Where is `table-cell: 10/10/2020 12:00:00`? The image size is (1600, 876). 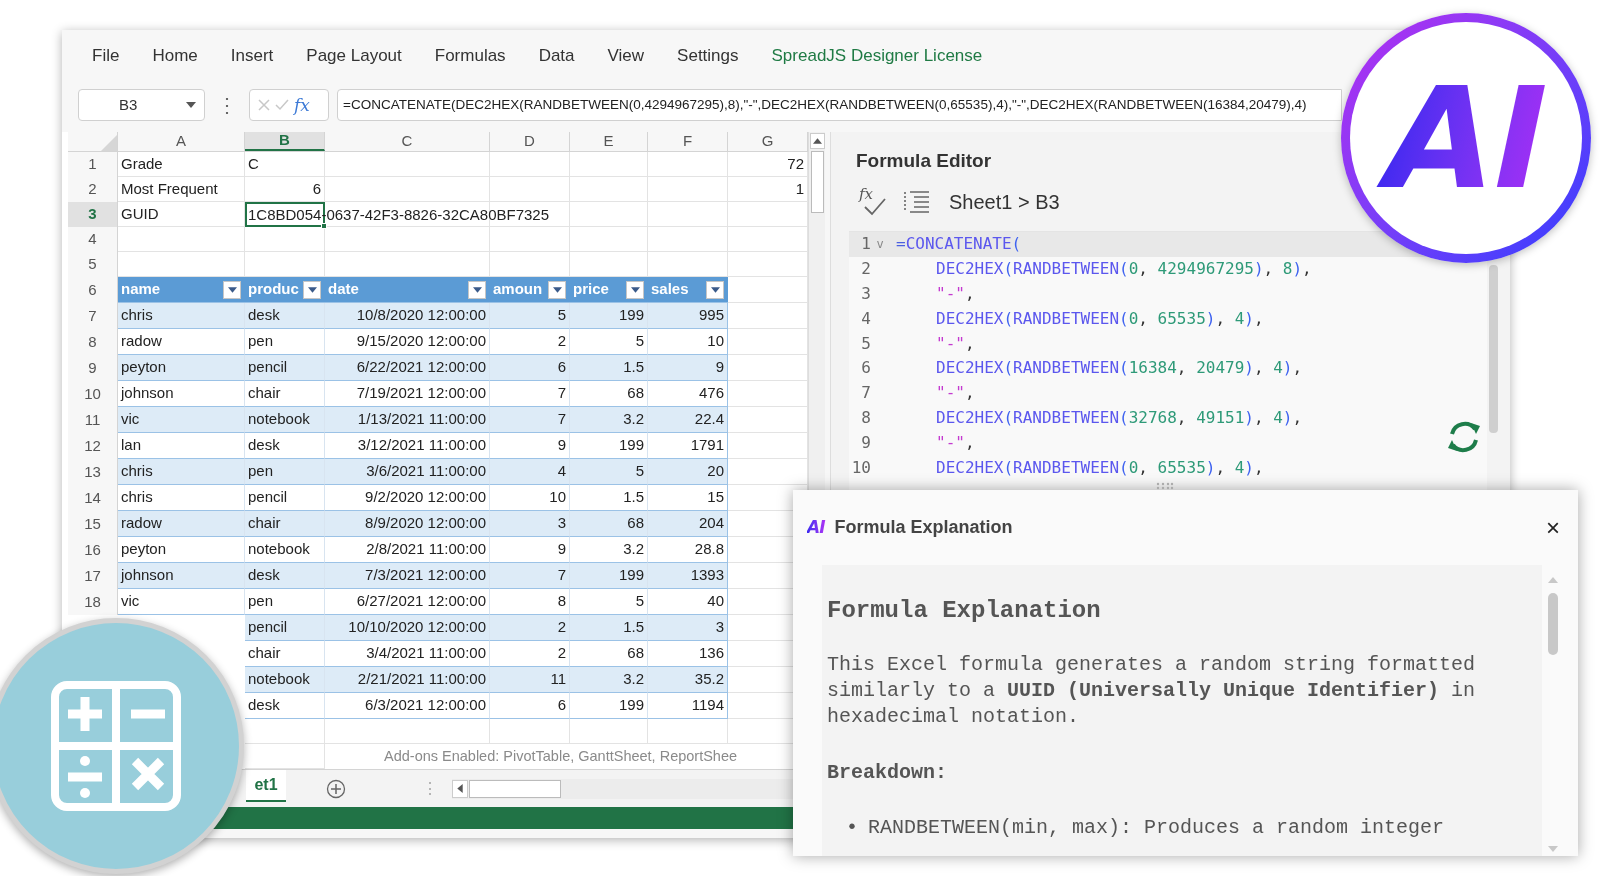 table-cell: 10/10/2020 12:00:00 is located at coordinates (407, 628).